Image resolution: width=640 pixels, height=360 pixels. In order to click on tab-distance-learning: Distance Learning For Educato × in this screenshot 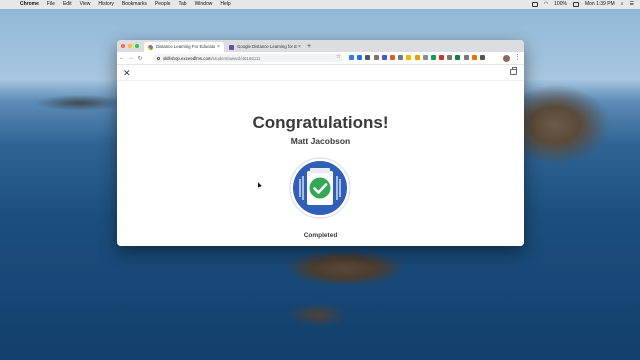, I will do `click(184, 47)`.